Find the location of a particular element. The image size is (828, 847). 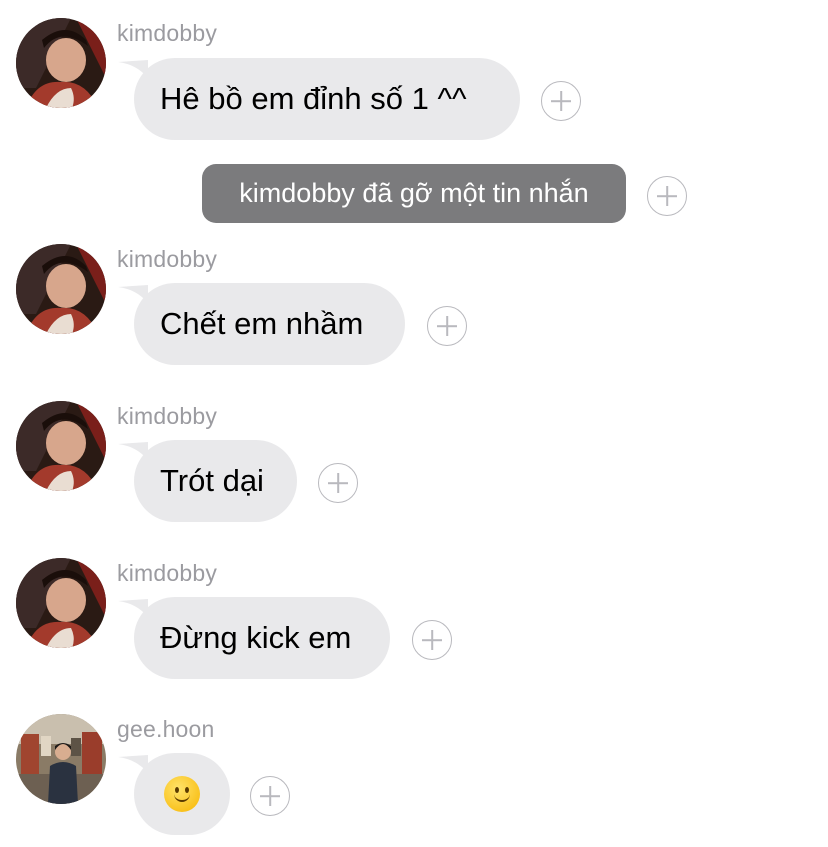

message-bubble: Hê bồ em đỉnh số 1 ^^ is located at coordinates (327, 99).